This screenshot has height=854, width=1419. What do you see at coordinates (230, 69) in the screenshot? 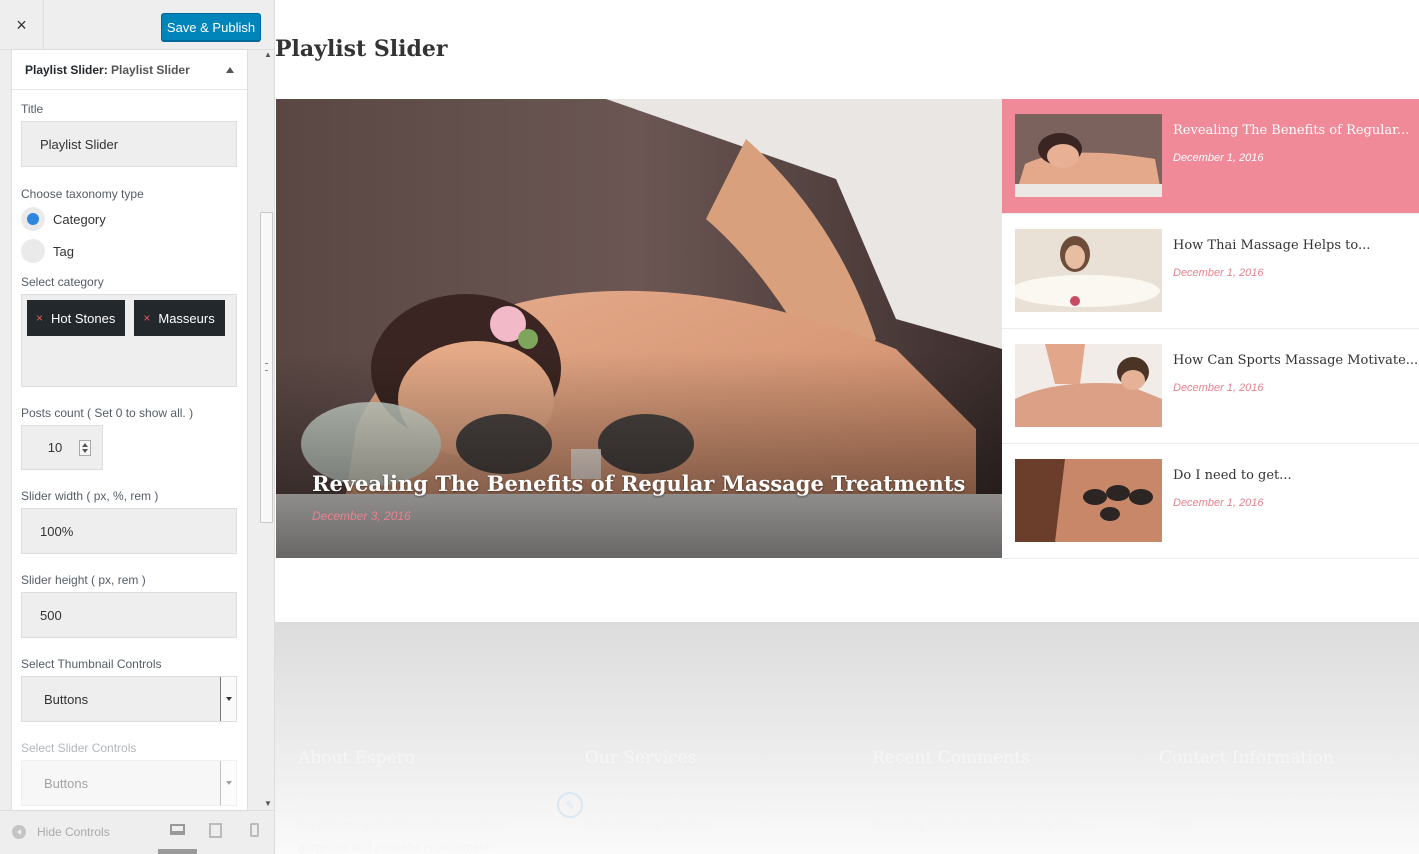
I see `collapse-arrow-icon` at bounding box center [230, 69].